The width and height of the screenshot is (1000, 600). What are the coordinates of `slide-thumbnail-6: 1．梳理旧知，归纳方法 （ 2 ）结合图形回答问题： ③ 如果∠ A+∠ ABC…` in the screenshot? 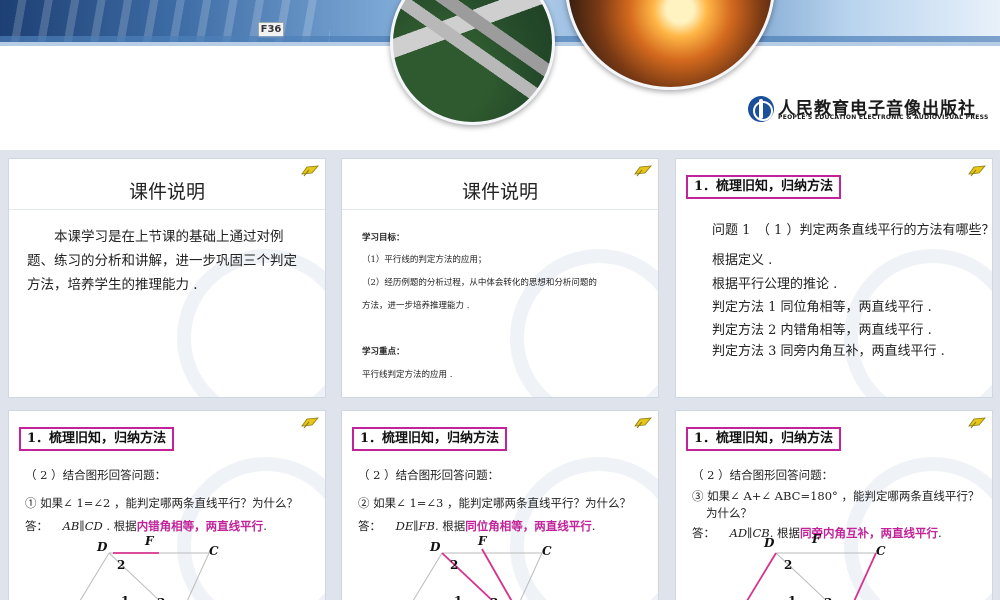 It's located at (834, 505).